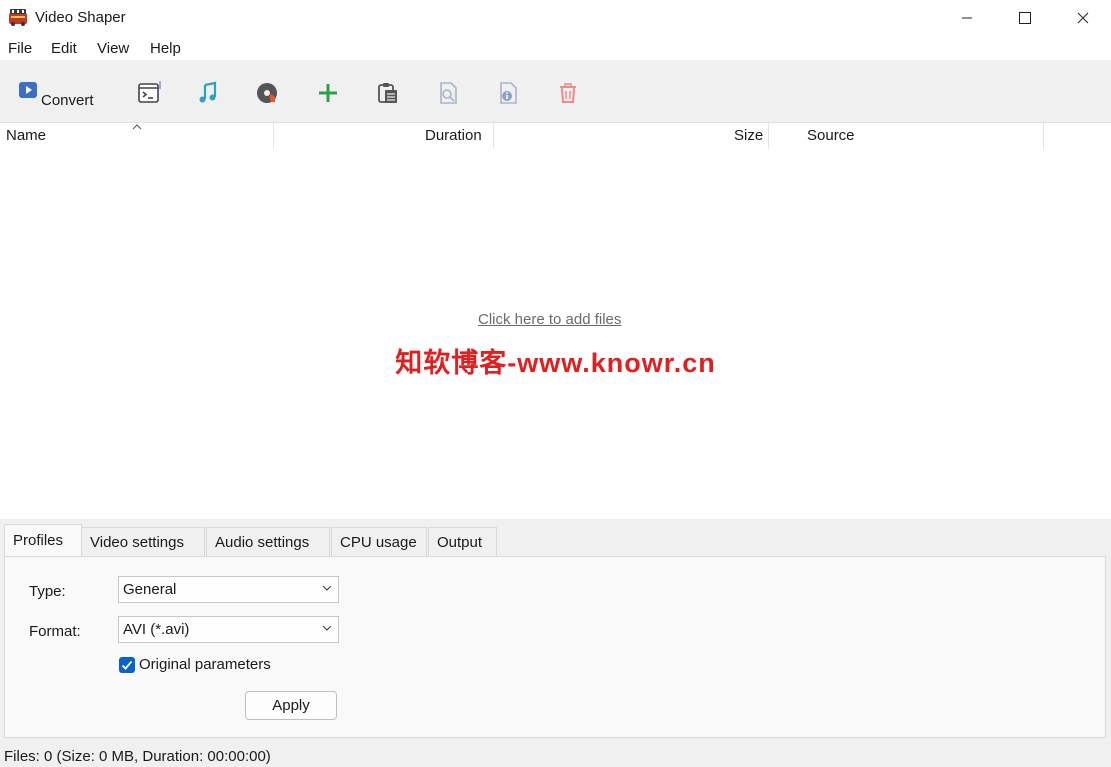 This screenshot has height=767, width=1111. I want to click on properties-button, so click(508, 93).